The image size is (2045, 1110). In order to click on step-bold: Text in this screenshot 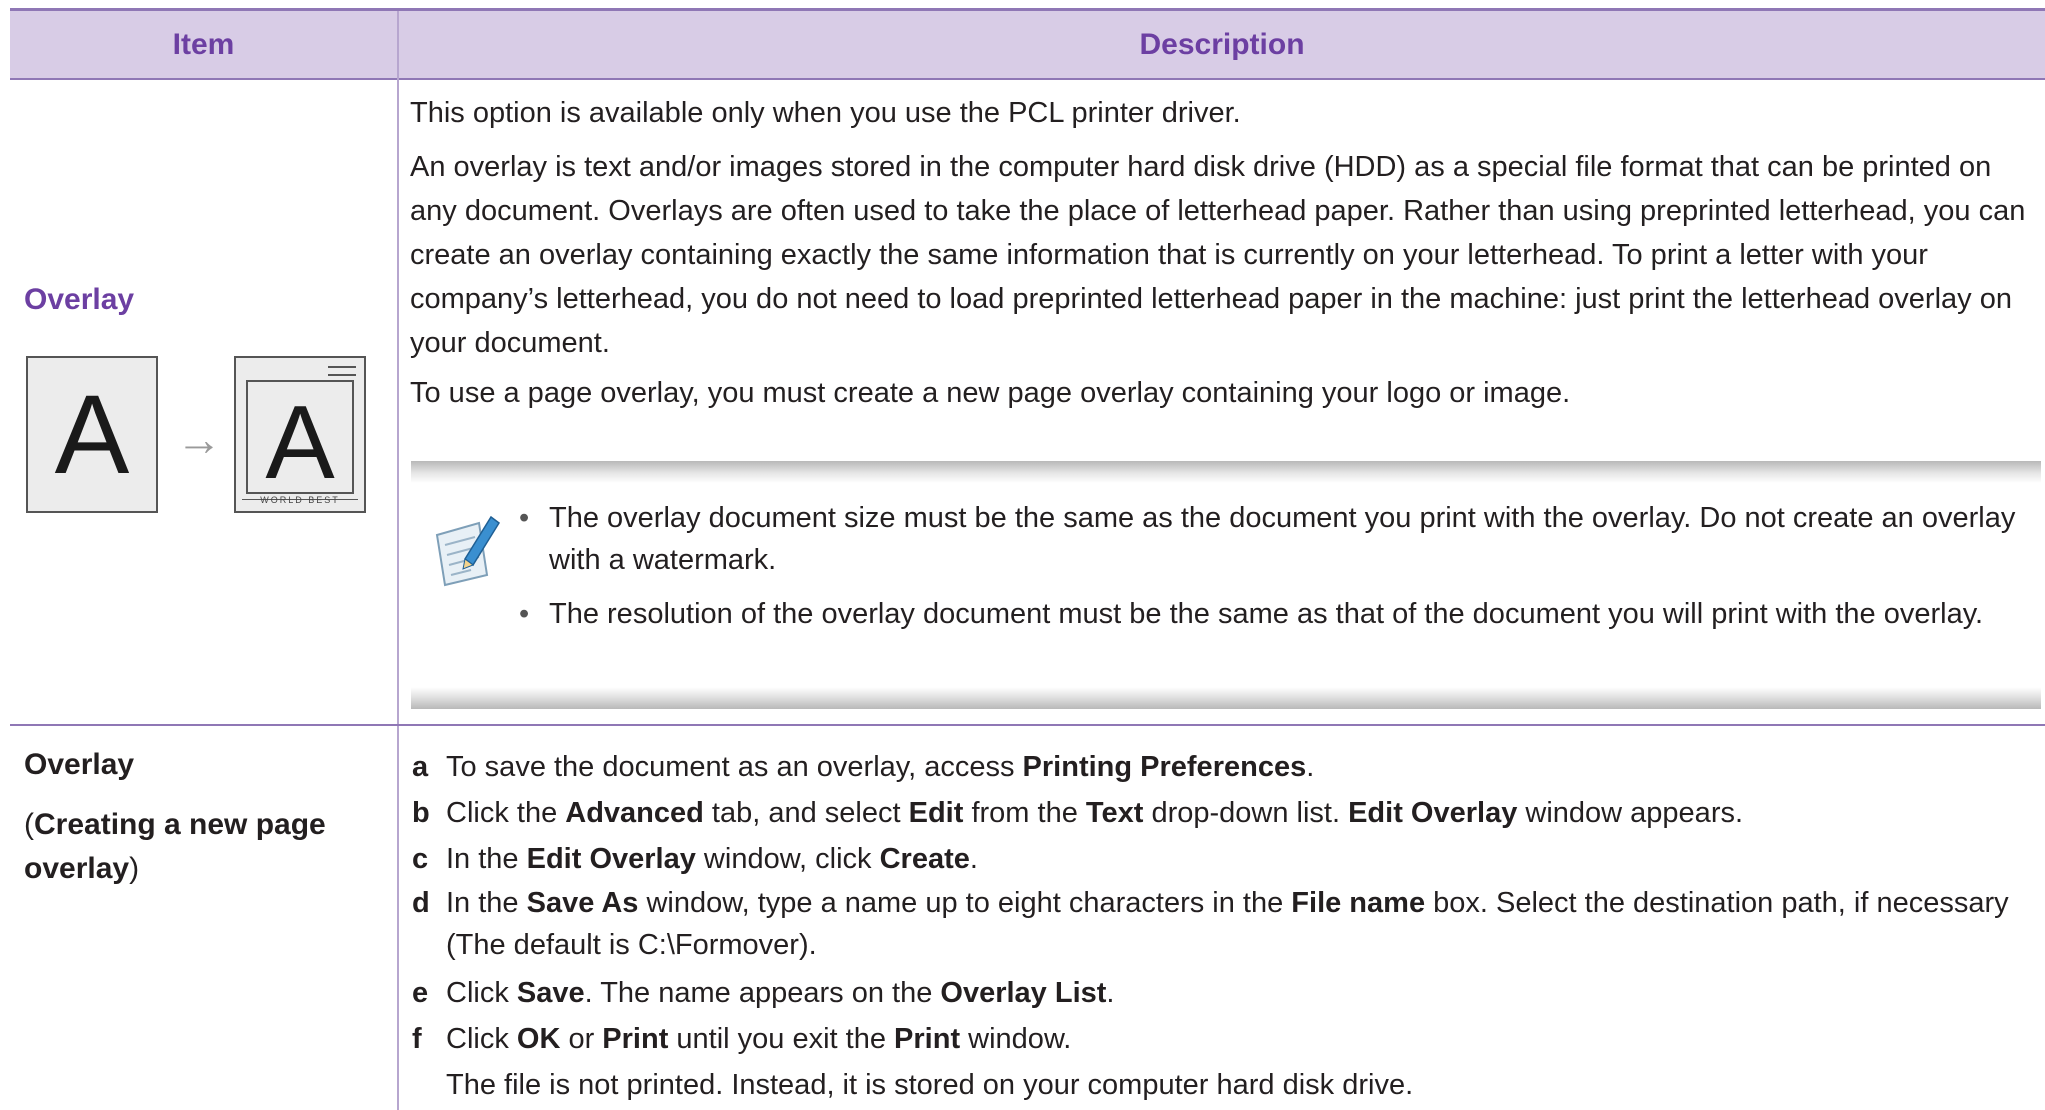, I will do `click(1114, 813)`.